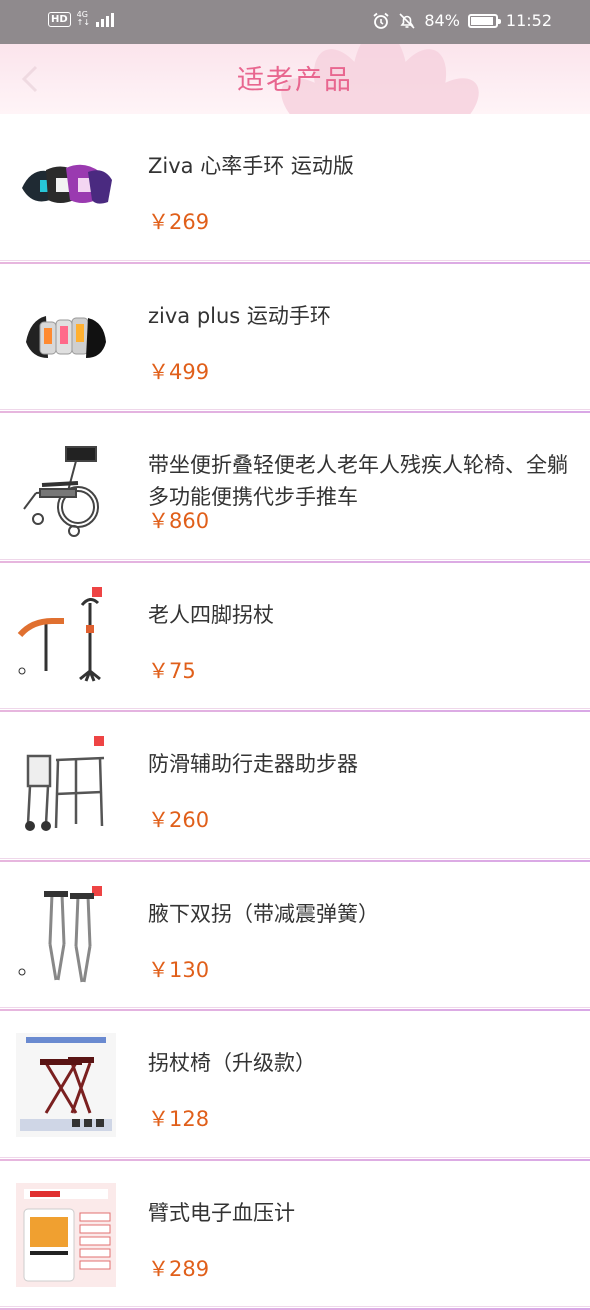  What do you see at coordinates (295, 189) in the screenshot?
I see `product-item: Ziva 心率手环 运动版 ￥269` at bounding box center [295, 189].